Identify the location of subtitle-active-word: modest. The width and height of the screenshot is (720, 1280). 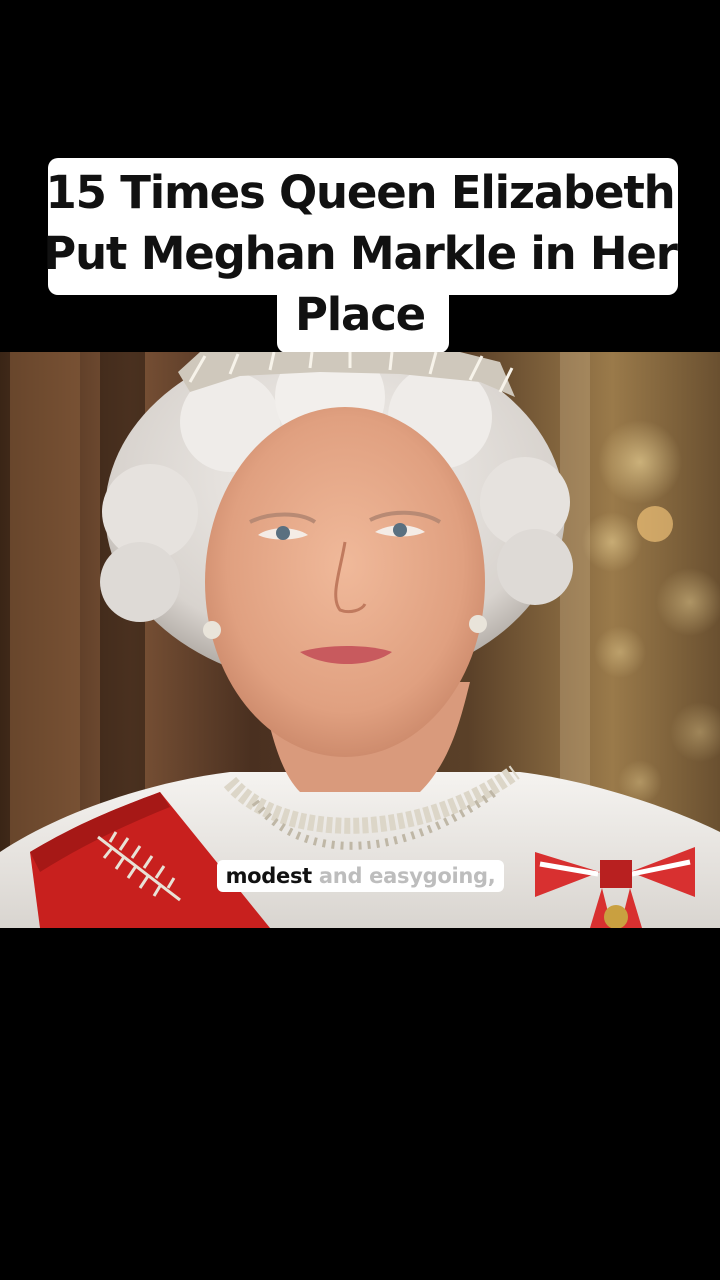
(269, 876).